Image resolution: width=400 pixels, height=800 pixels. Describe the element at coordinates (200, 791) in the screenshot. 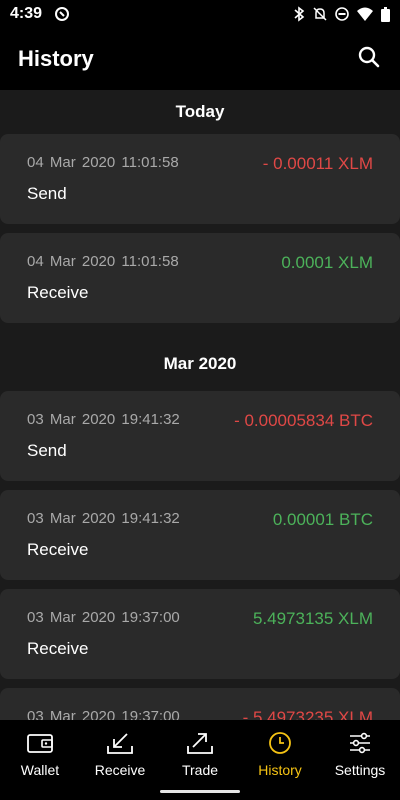

I see `home-indicator` at that location.